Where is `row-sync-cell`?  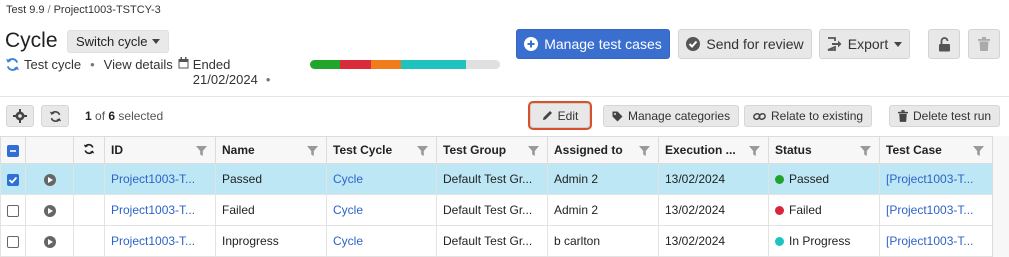
row-sync-cell is located at coordinates (89, 241).